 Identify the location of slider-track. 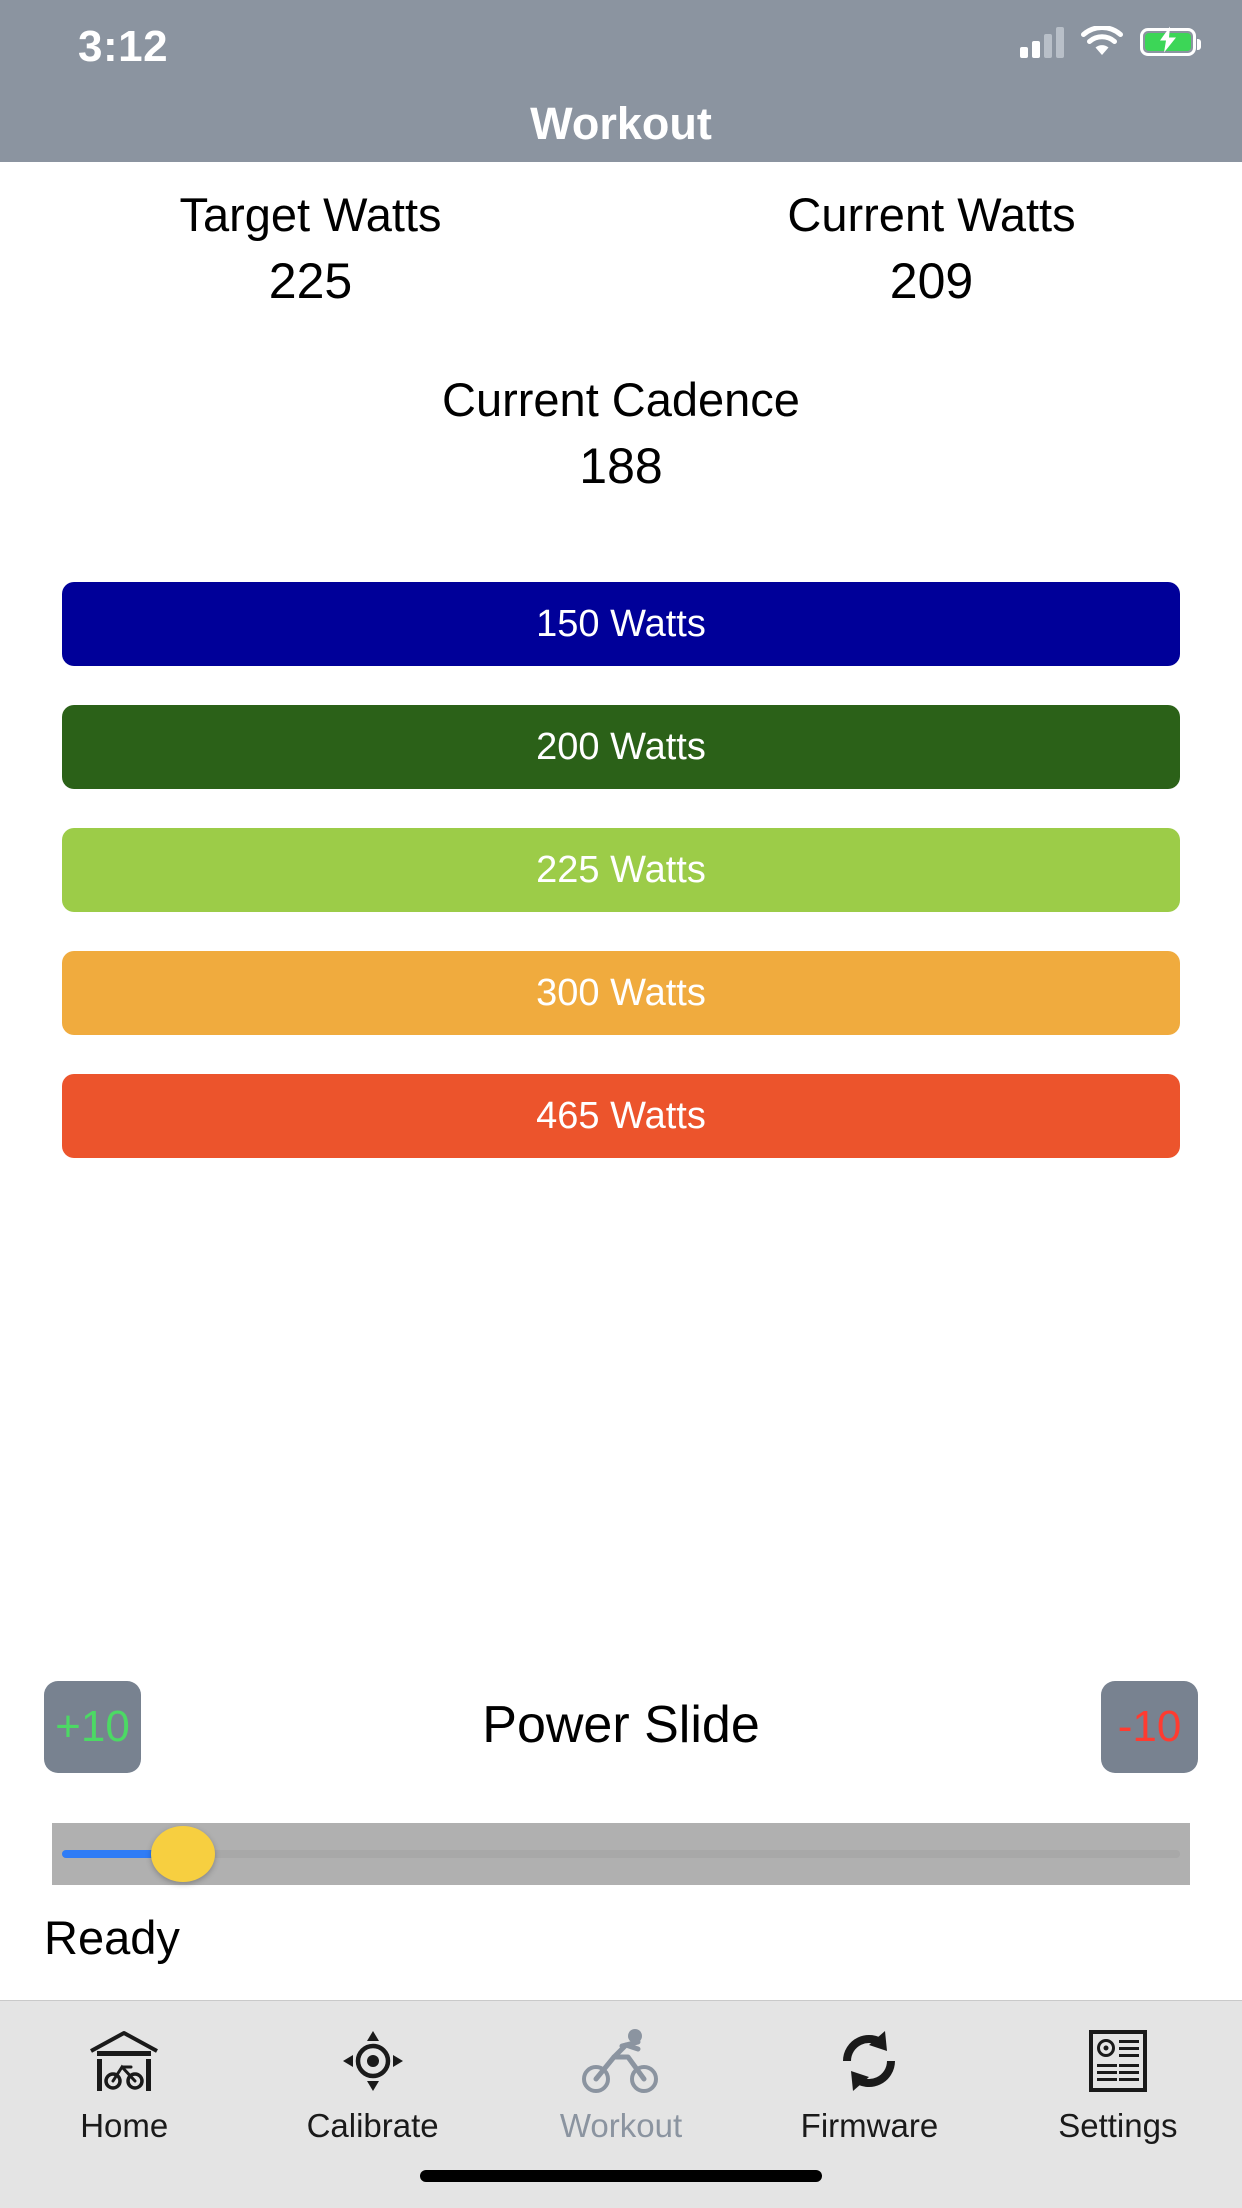
(621, 1854).